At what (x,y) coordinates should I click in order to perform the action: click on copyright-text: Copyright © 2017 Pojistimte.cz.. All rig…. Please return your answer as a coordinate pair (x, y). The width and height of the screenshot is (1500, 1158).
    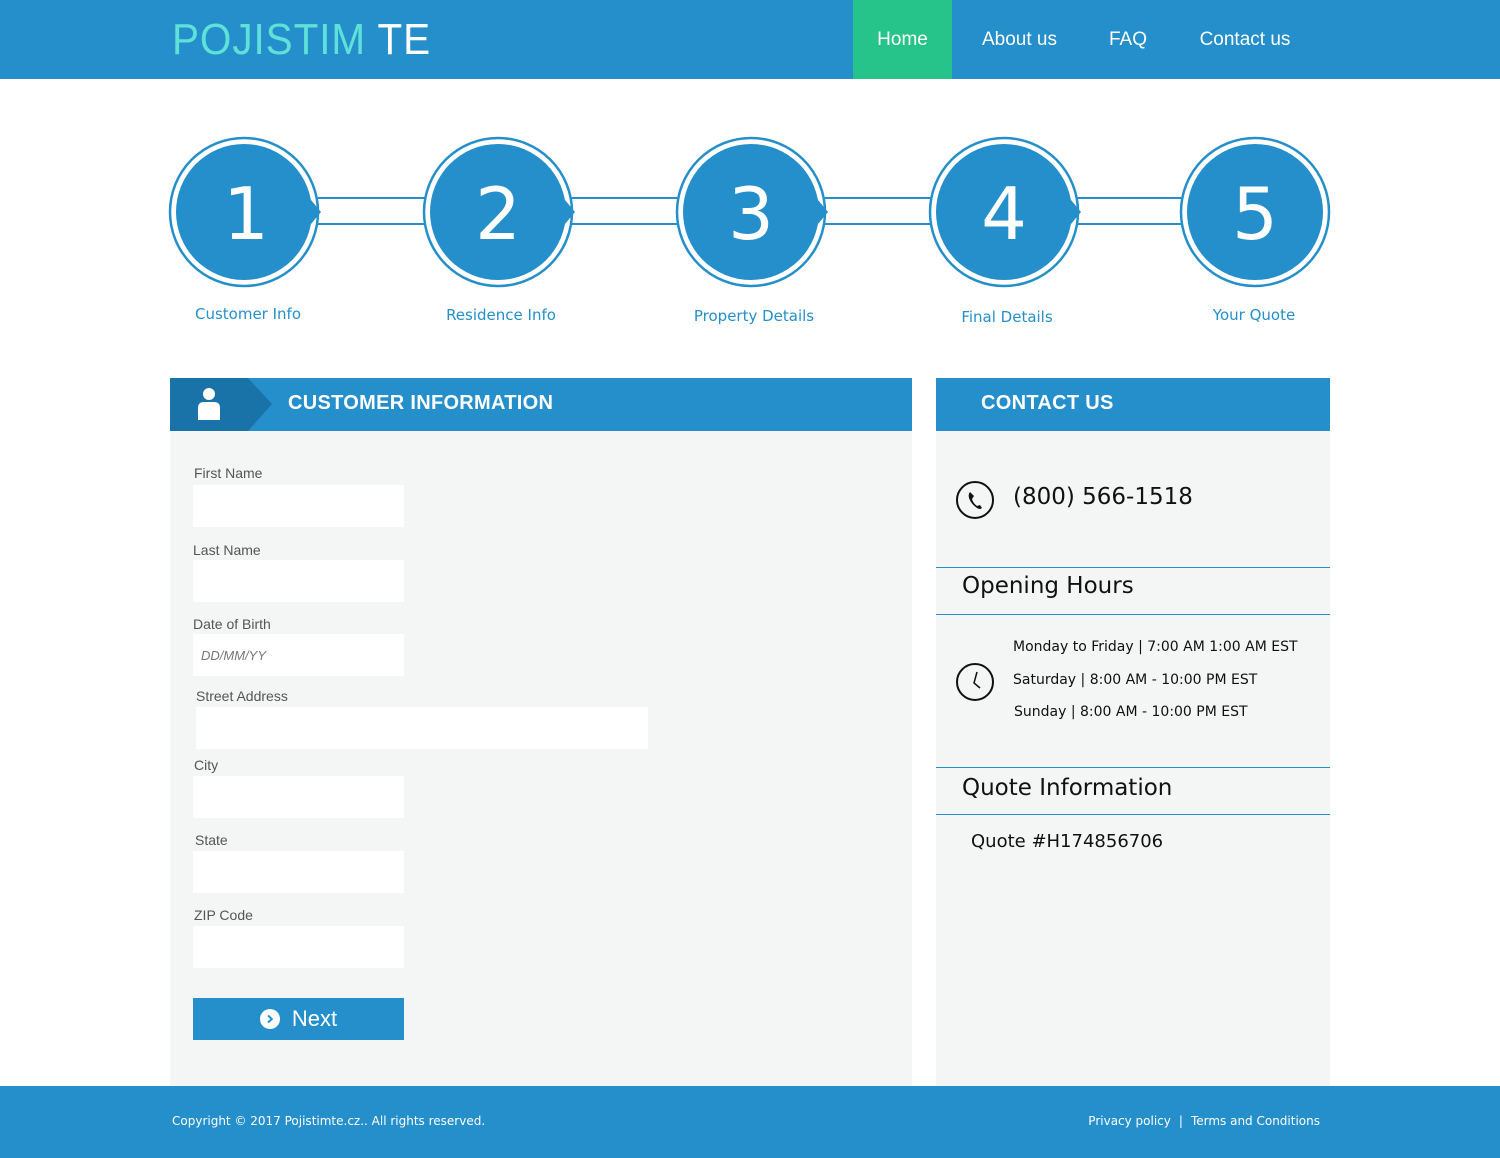
    Looking at the image, I should click on (329, 1121).